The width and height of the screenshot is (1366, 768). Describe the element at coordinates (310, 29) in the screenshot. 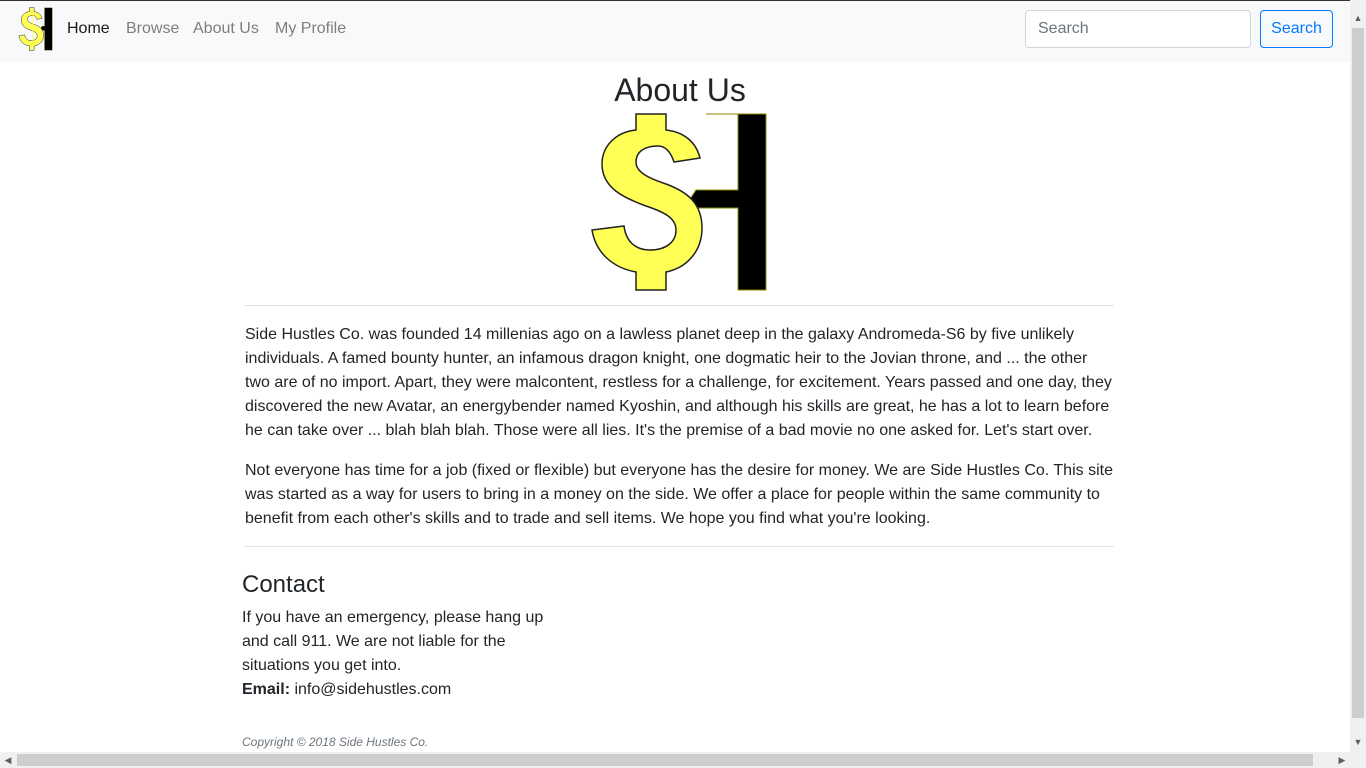

I see `nav-my-profile-link: My Profile` at that location.